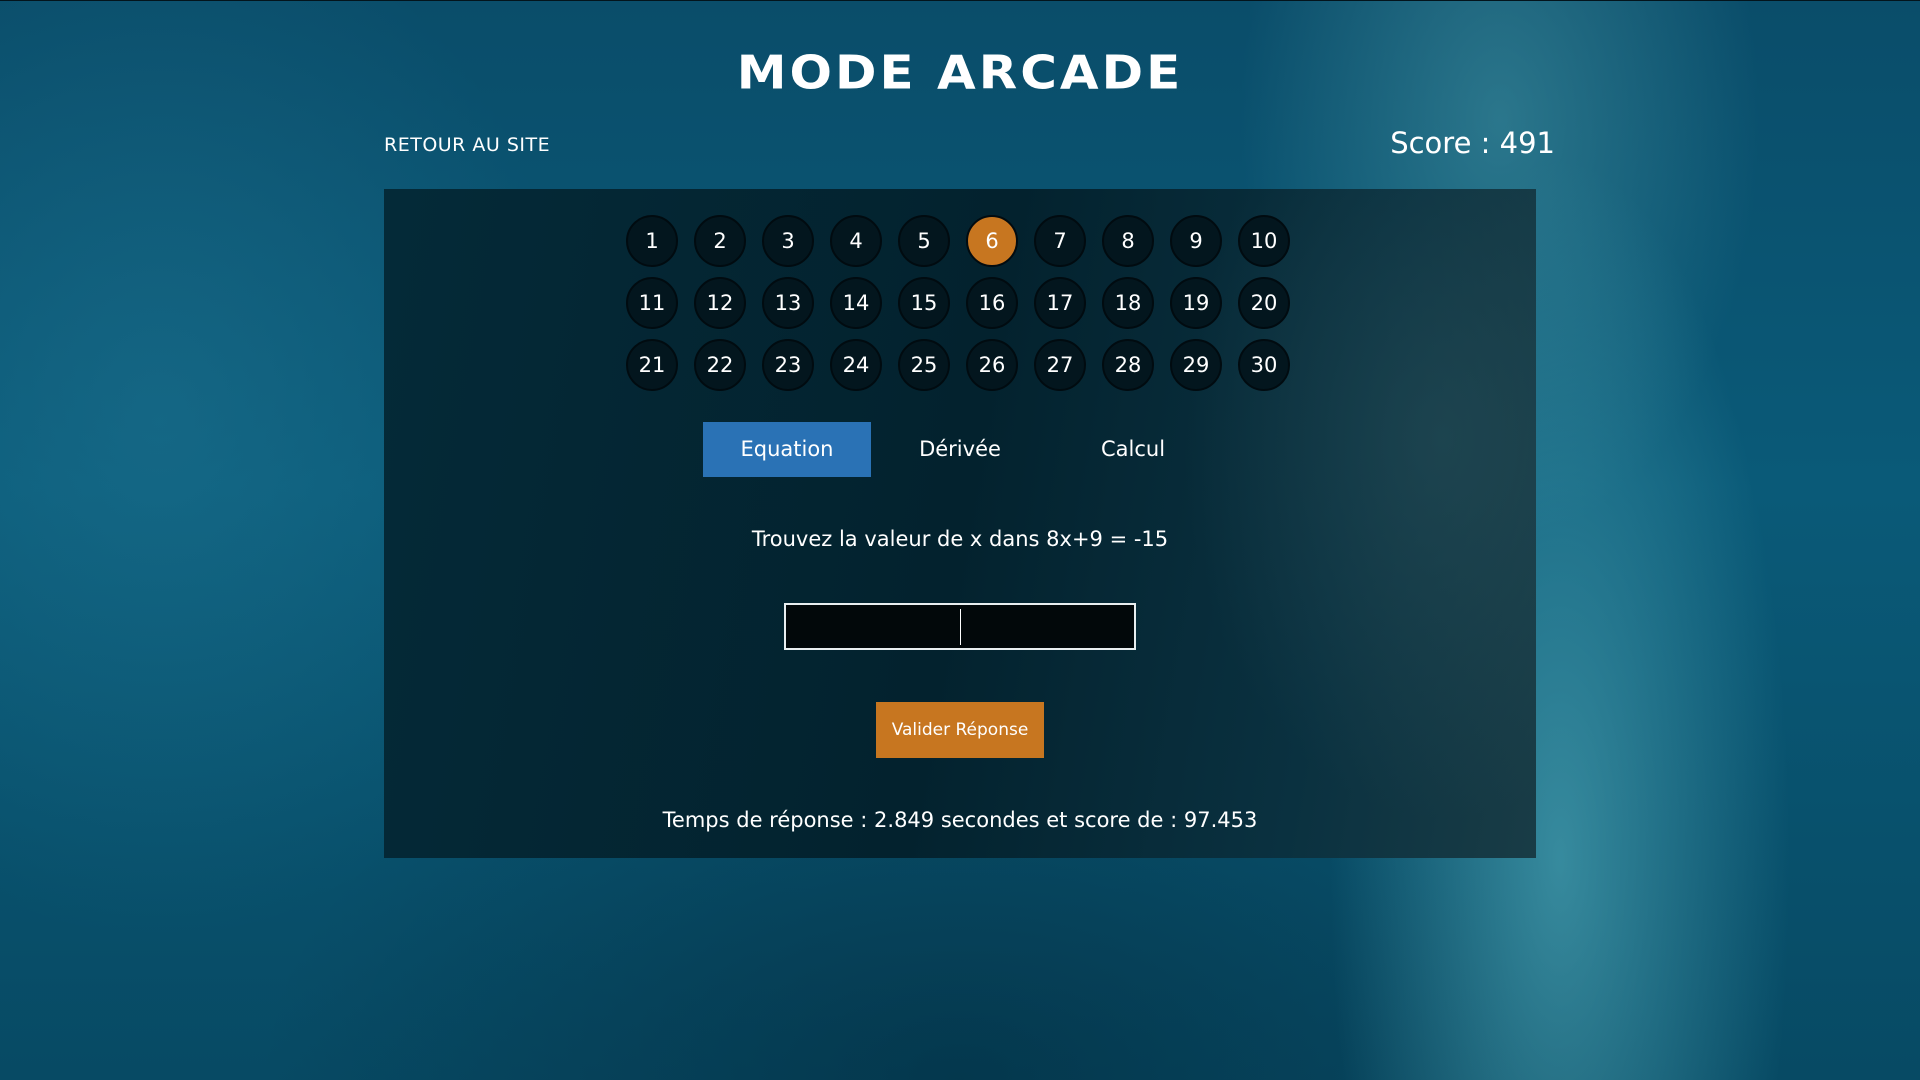 Image resolution: width=1920 pixels, height=1080 pixels. What do you see at coordinates (720, 303) in the screenshot?
I see `level-button-12: 12` at bounding box center [720, 303].